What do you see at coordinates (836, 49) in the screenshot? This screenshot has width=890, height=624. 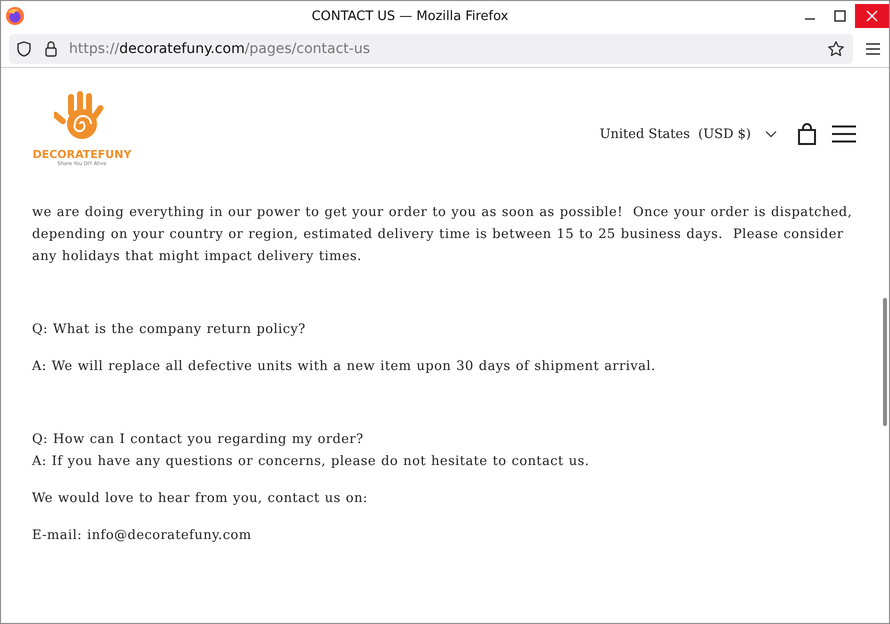 I see `bookmark-star-icon` at bounding box center [836, 49].